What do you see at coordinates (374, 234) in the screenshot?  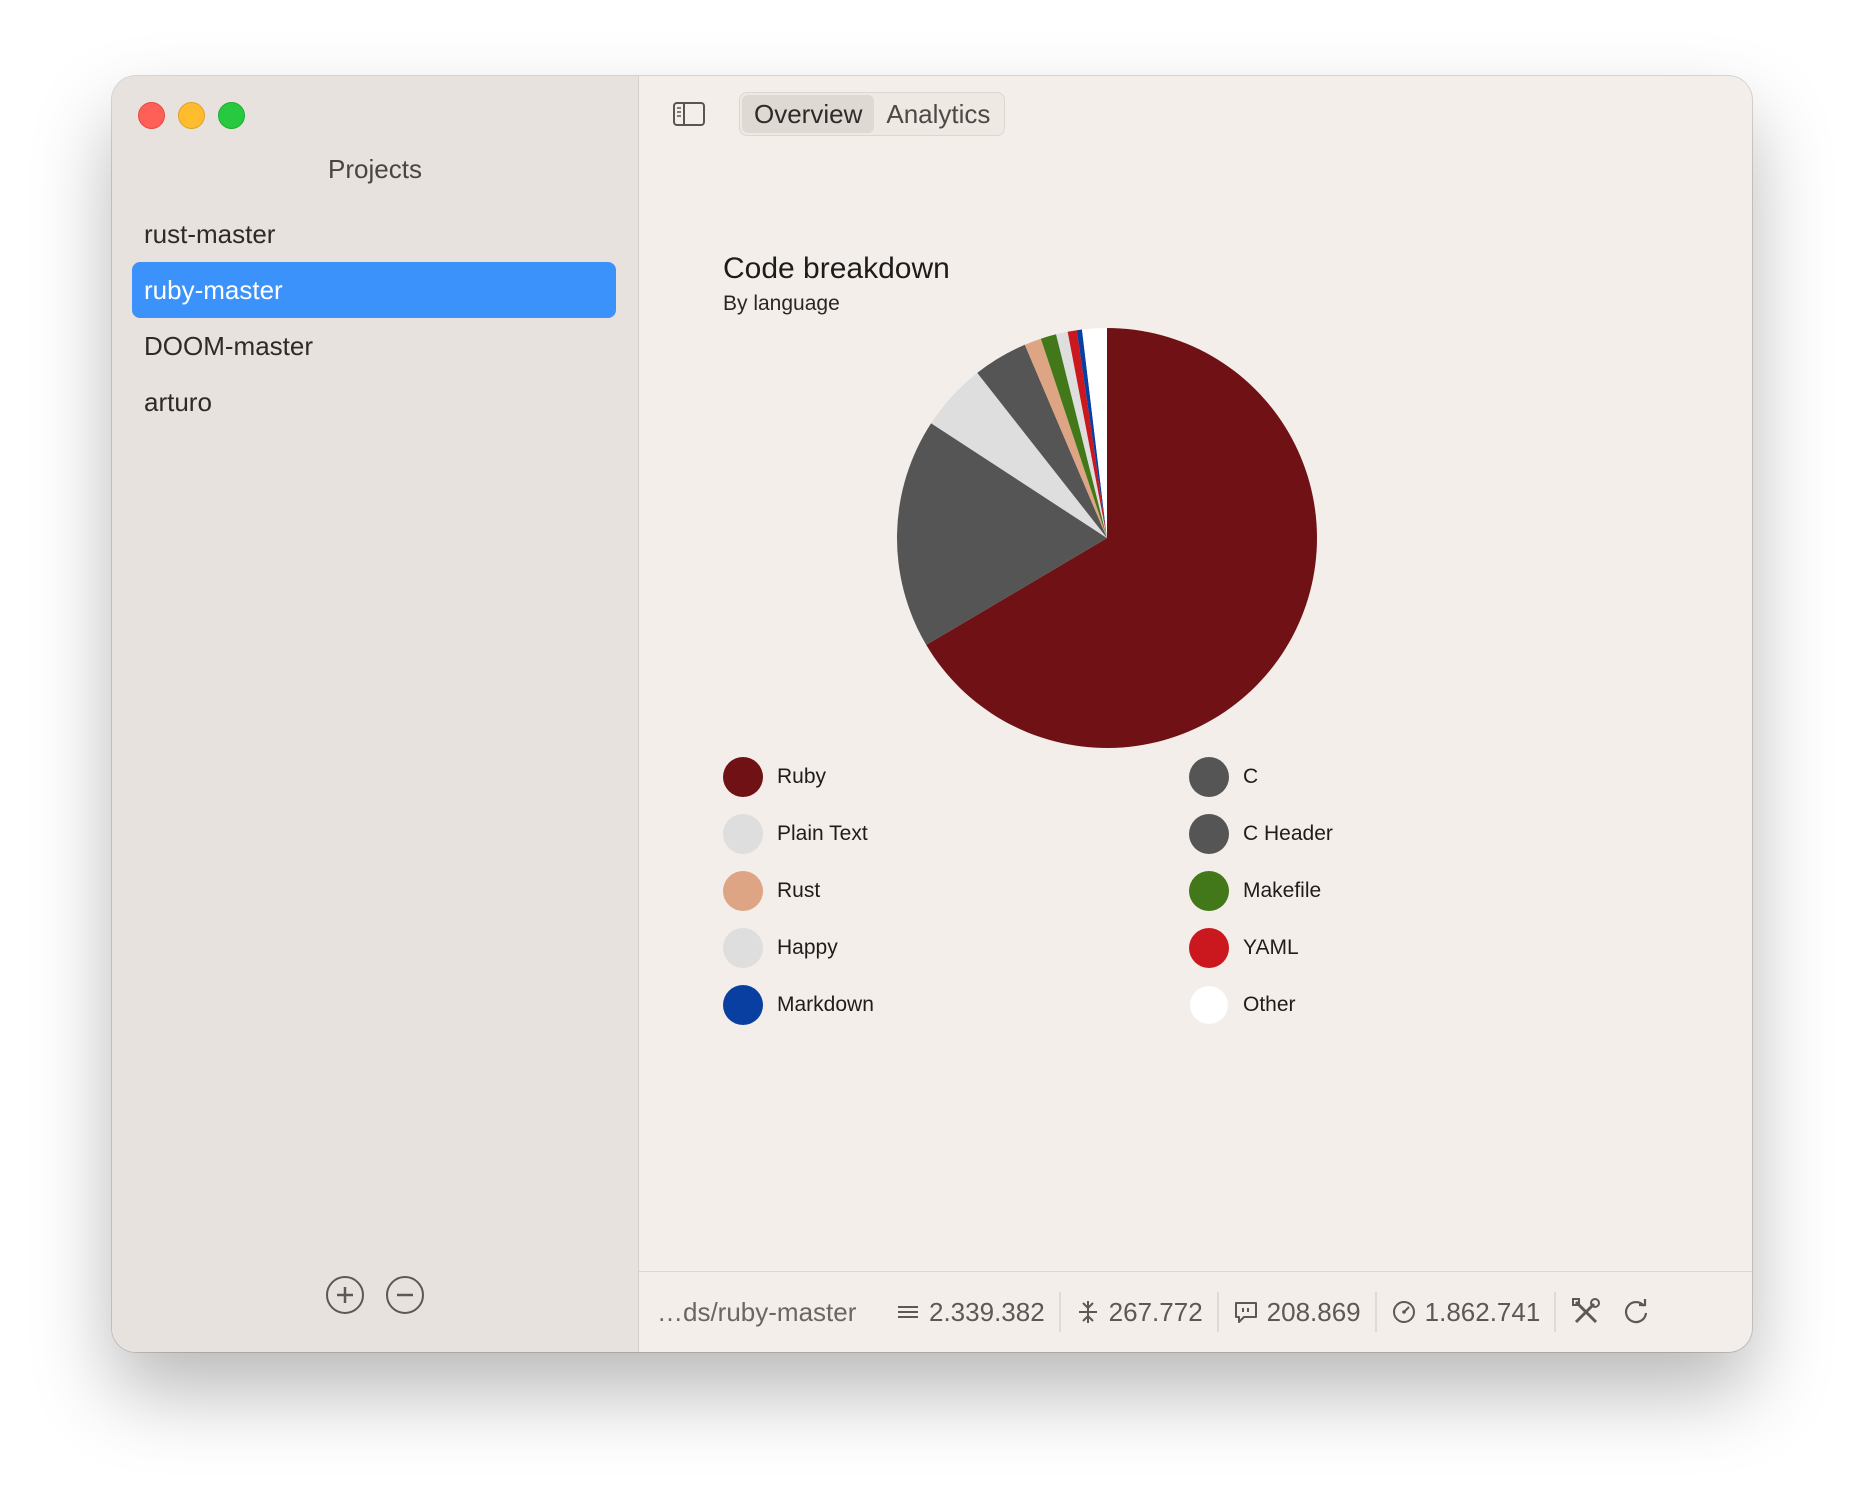 I see `project-item-rust-master: rust-master` at bounding box center [374, 234].